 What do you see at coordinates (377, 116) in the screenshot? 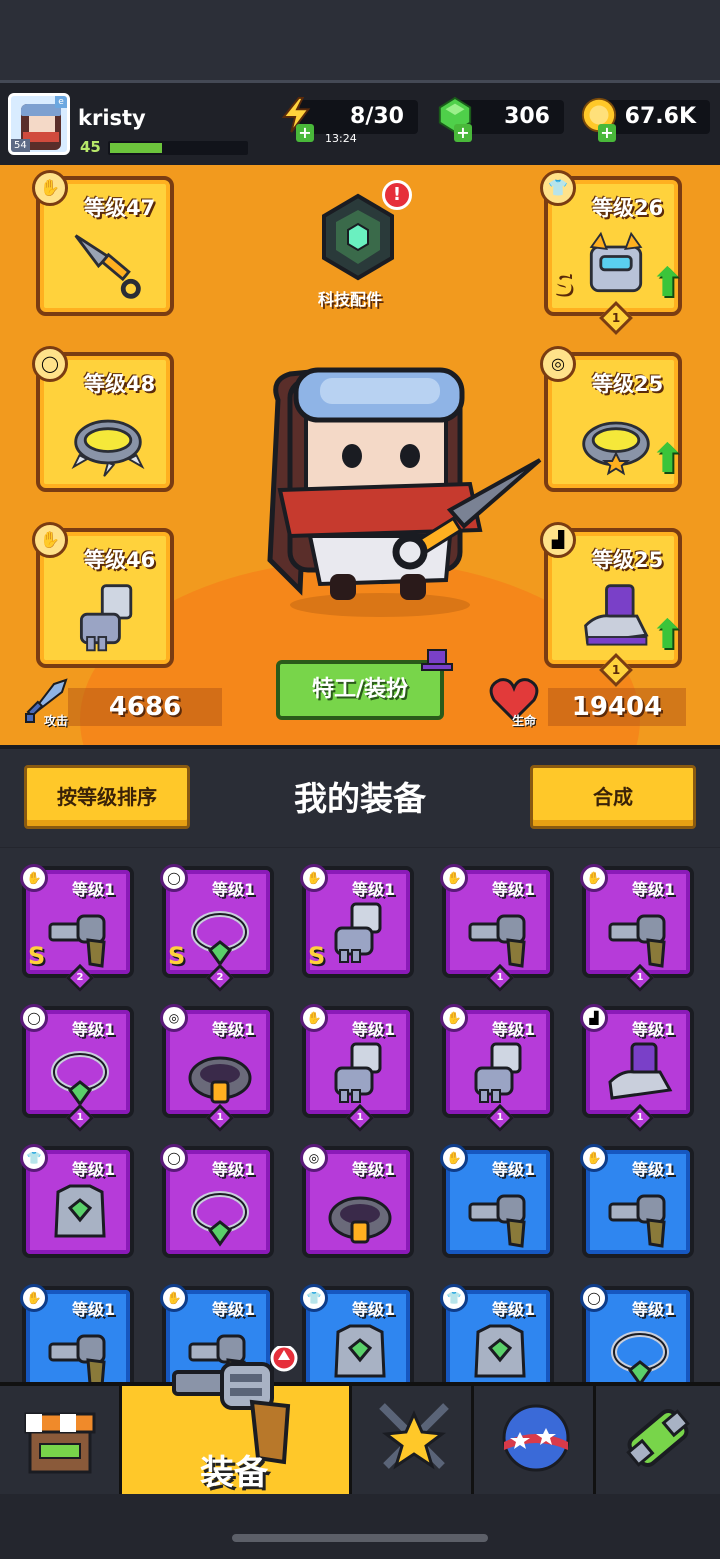
I see `energy-value: 8/30` at bounding box center [377, 116].